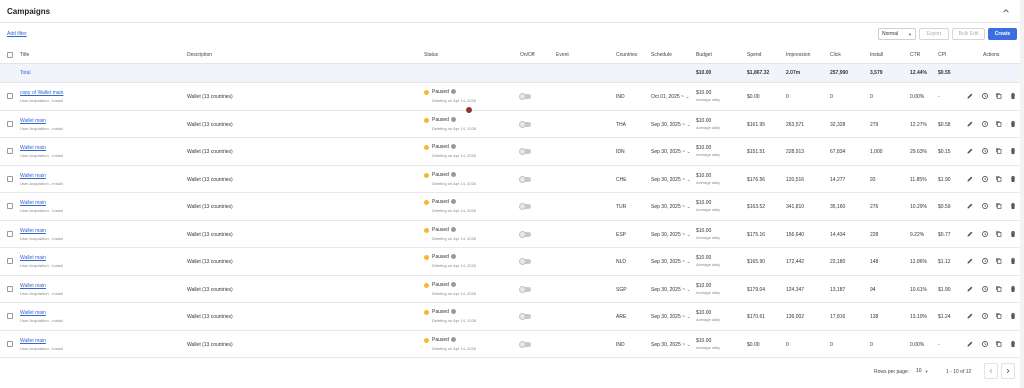  Describe the element at coordinates (897, 34) in the screenshot. I see `view-select: Normal ▼` at that location.